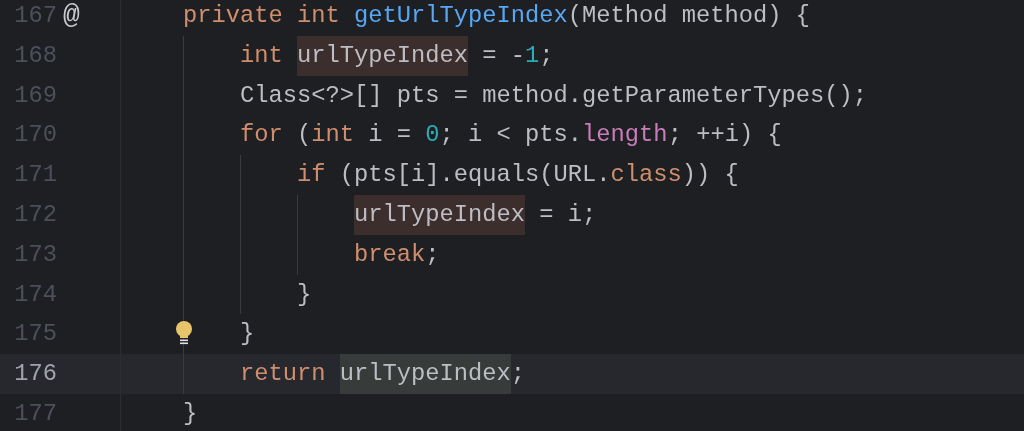  What do you see at coordinates (35, 374) in the screenshot?
I see `line-number: 176` at bounding box center [35, 374].